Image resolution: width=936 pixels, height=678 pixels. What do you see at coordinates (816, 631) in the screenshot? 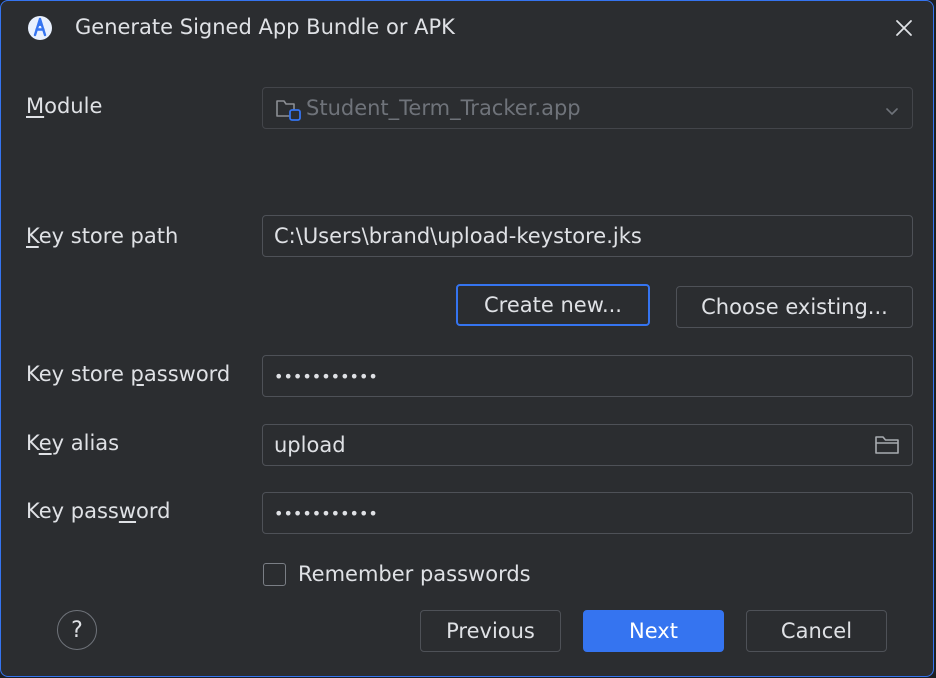
I see `cancel-button: Cancel` at bounding box center [816, 631].